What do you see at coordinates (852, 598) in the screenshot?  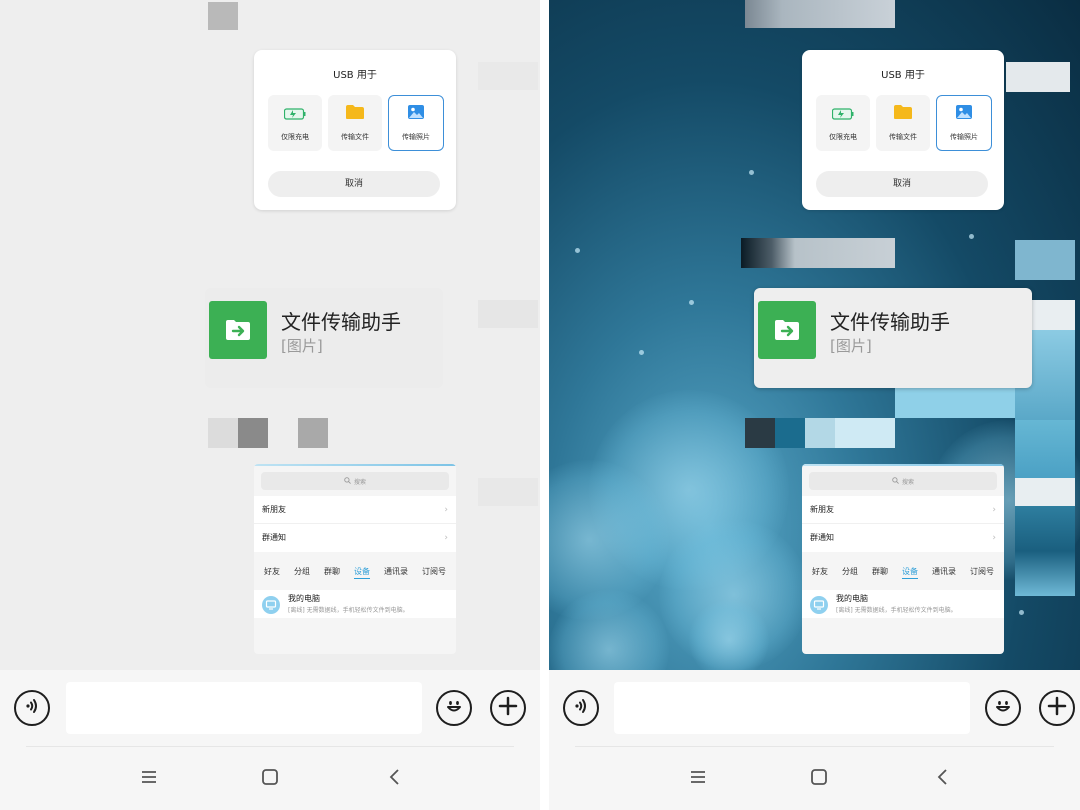 I see `device-name: 我的电脑` at bounding box center [852, 598].